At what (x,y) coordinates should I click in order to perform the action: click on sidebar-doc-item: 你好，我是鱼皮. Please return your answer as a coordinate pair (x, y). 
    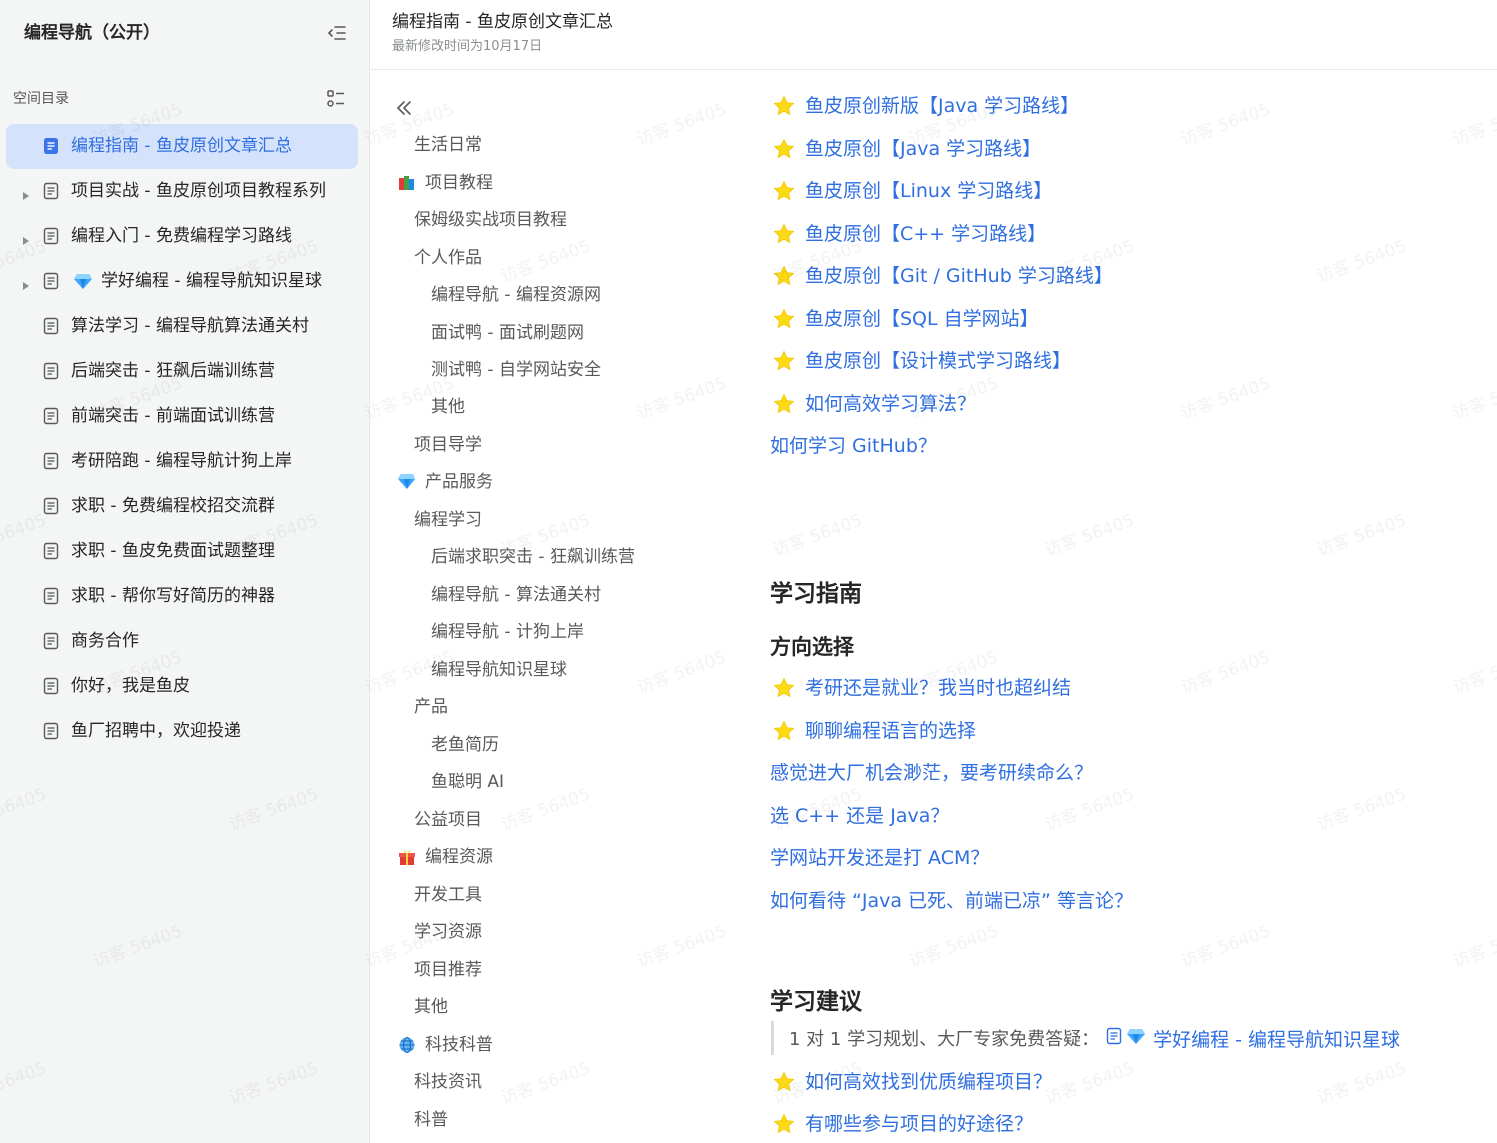
    Looking at the image, I should click on (182, 686).